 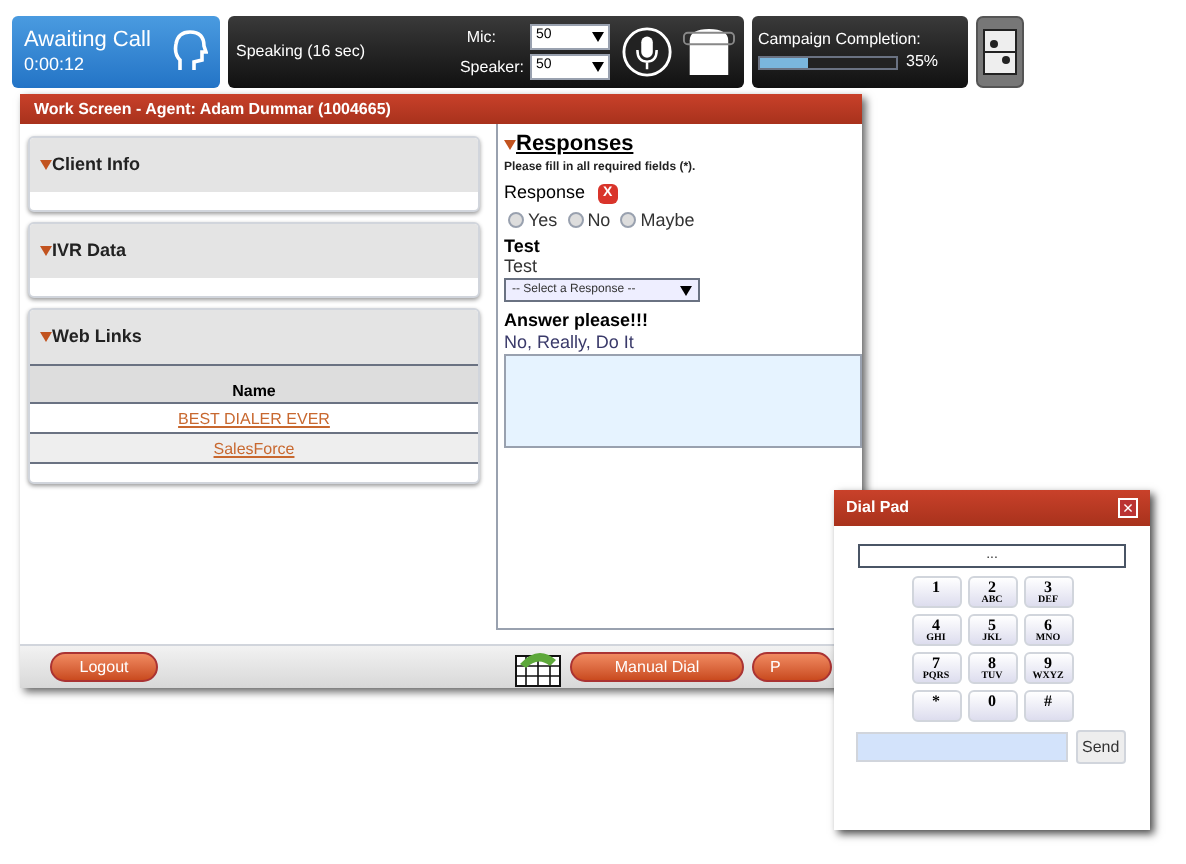 What do you see at coordinates (1128, 508) in the screenshot?
I see `close-button: ×` at bounding box center [1128, 508].